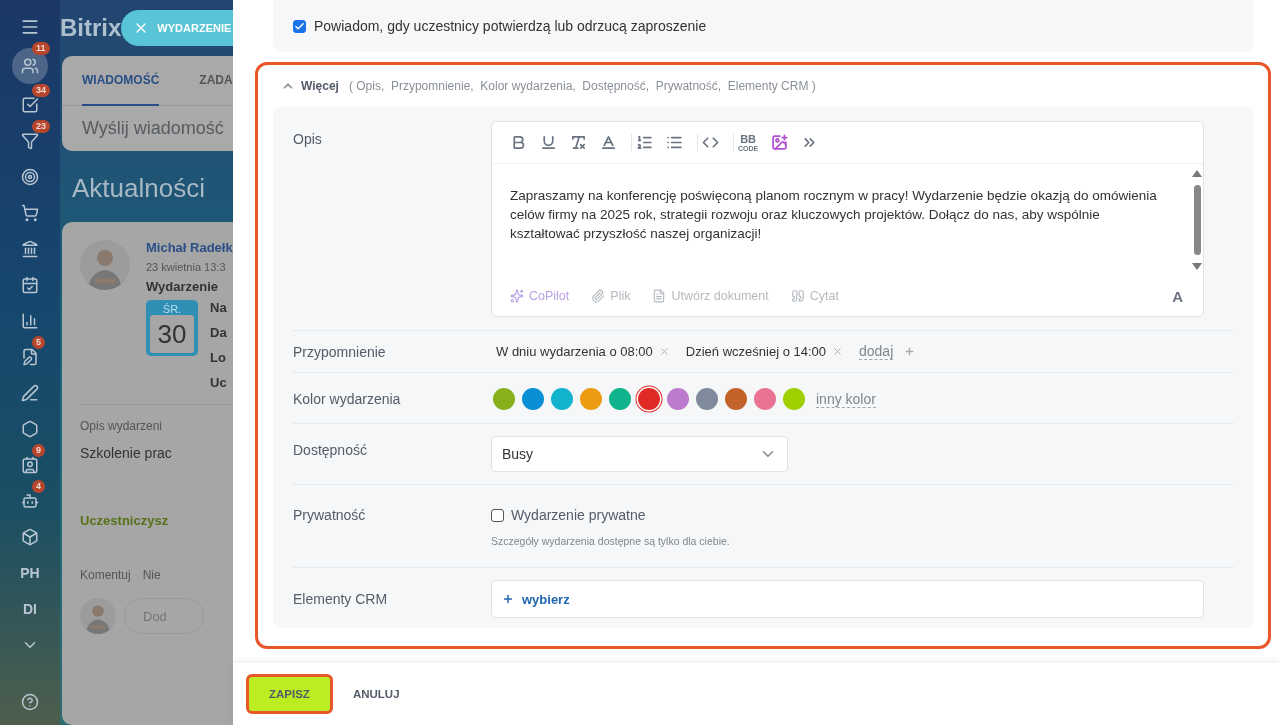 This screenshot has width=1280, height=725. Describe the element at coordinates (30, 285) in the screenshot. I see `calendar-icon` at that location.